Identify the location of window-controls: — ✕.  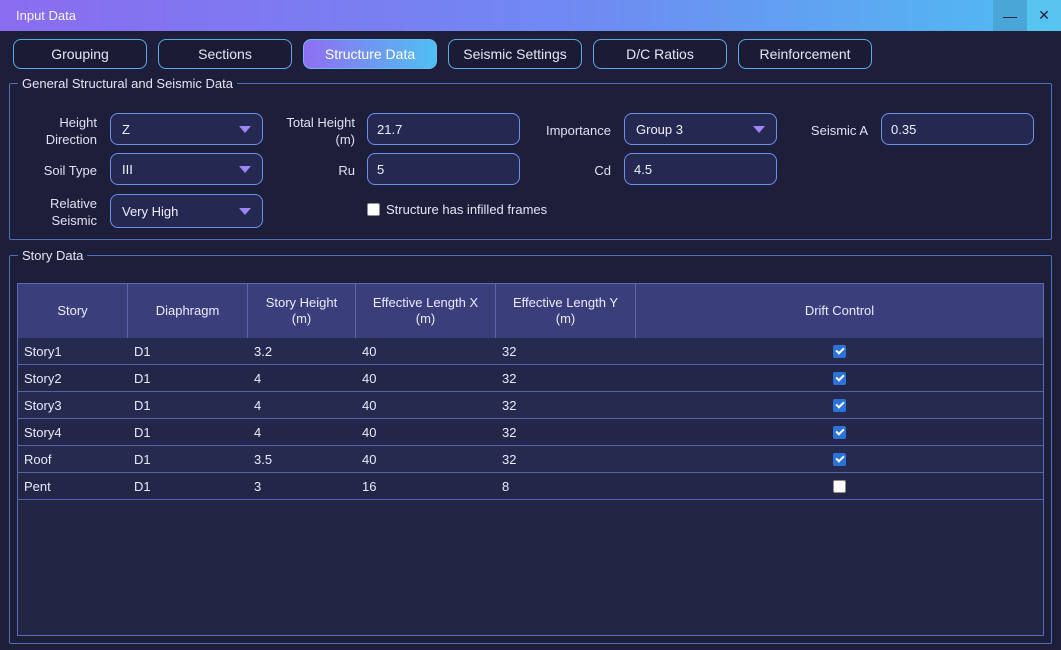
(1027, 15).